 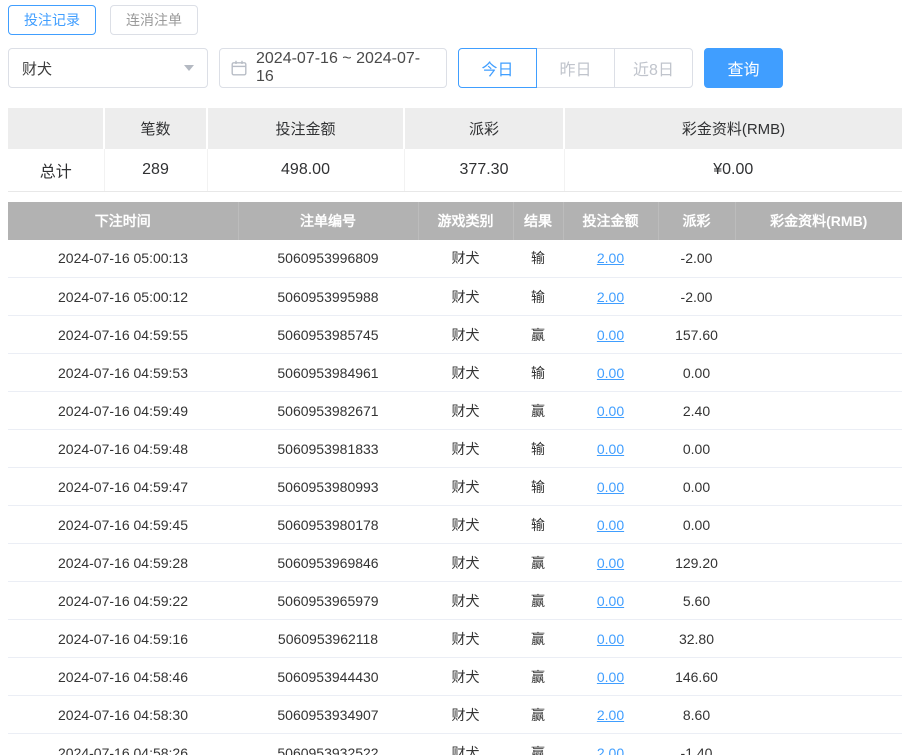 I want to click on cell-bet-time: 2024-07-16 05:00:12, so click(x=123, y=296).